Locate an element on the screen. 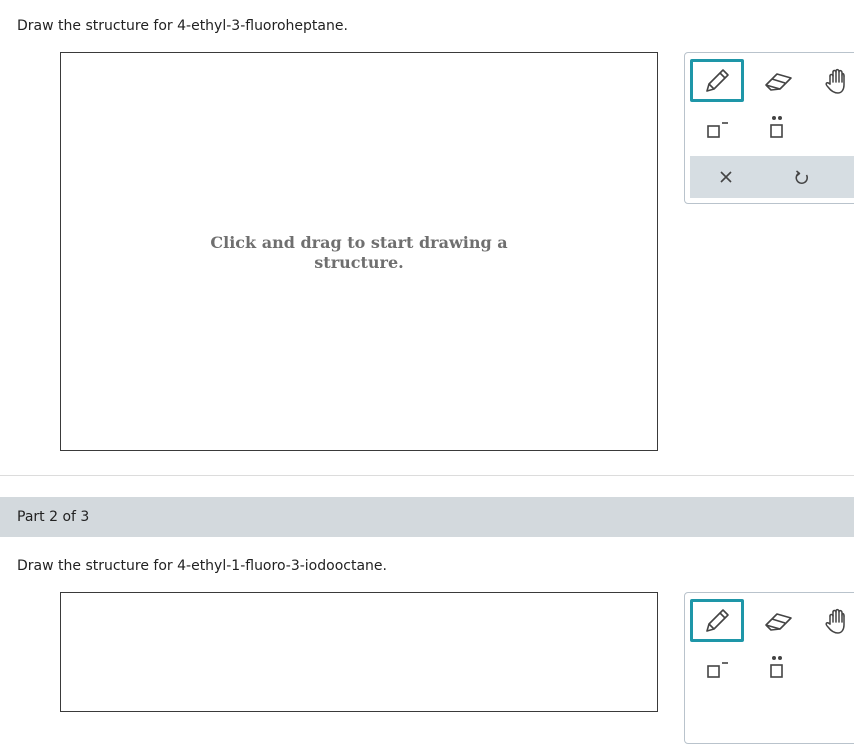 This screenshot has width=854, height=744. part1-charge-button is located at coordinates (717, 129).